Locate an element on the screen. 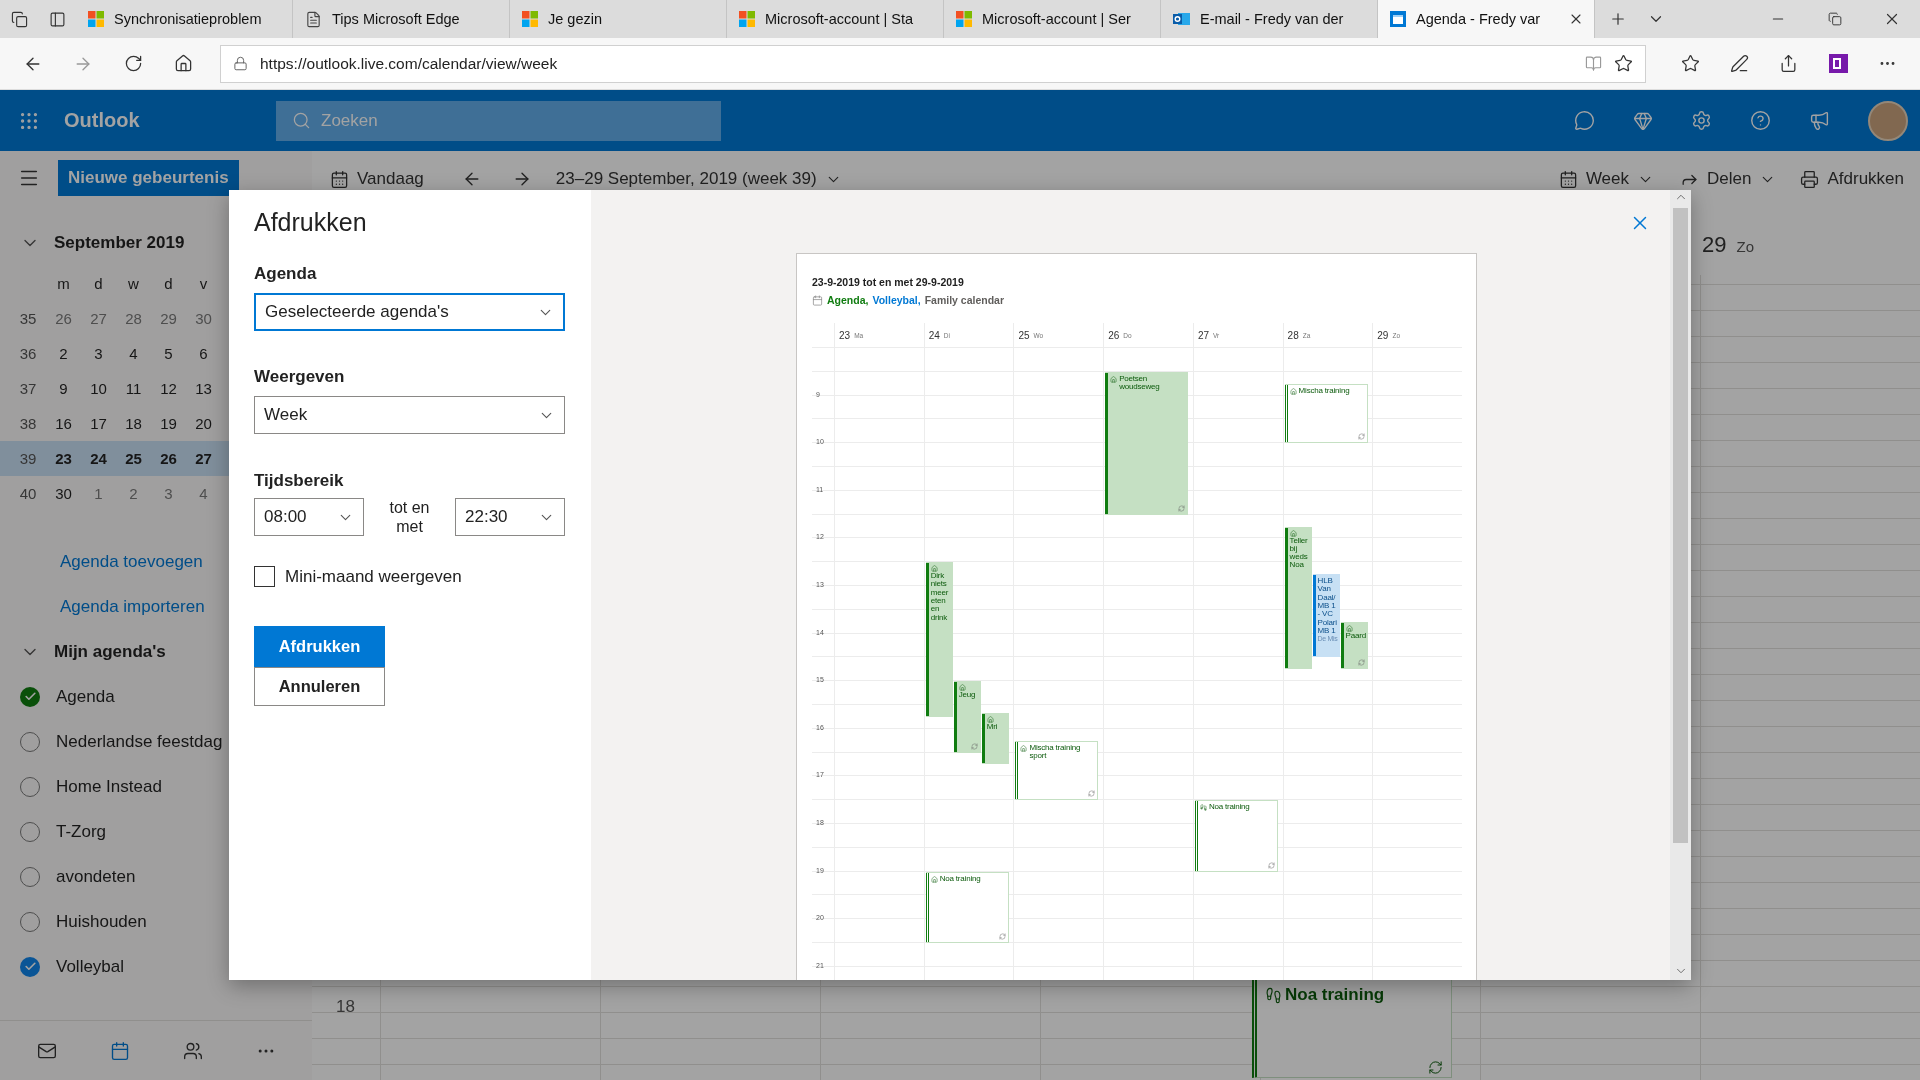 The image size is (1920, 1080). tab-set-icon is located at coordinates (19, 19).